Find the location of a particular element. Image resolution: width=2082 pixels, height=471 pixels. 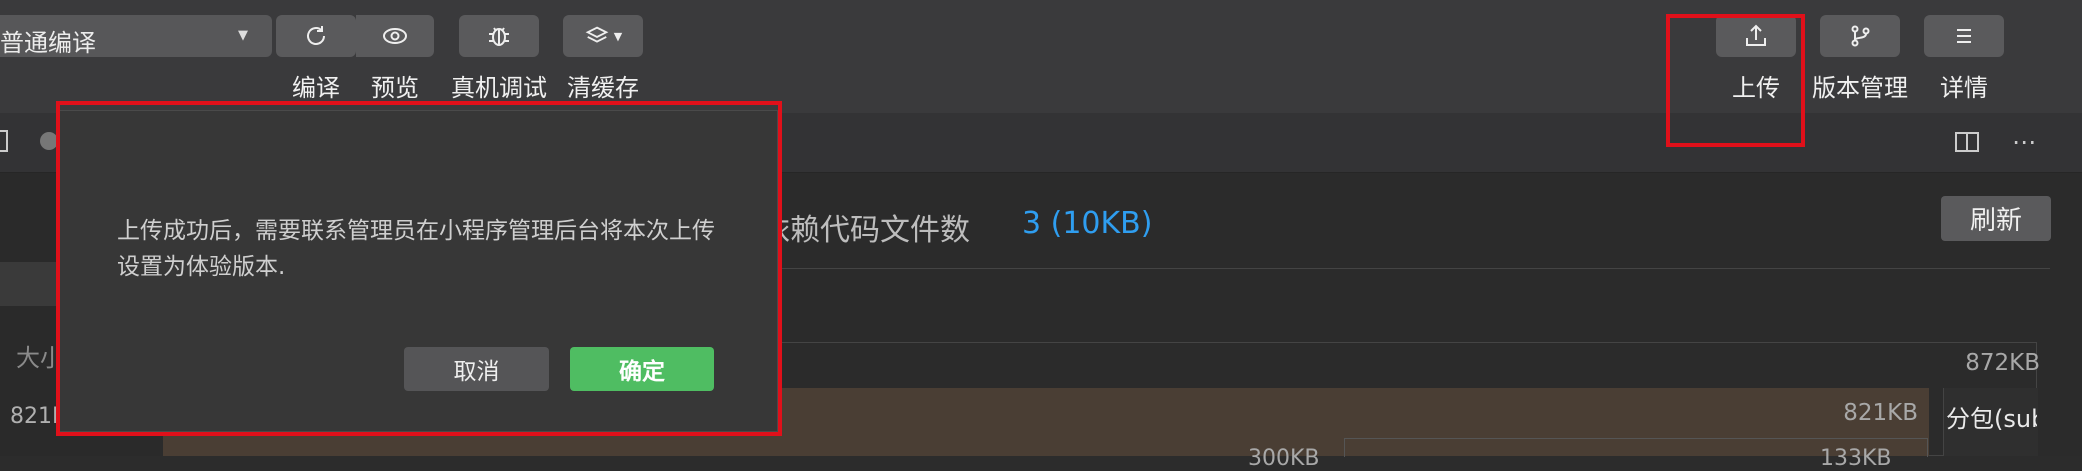

compile-label: 编译 is located at coordinates (316, 88).